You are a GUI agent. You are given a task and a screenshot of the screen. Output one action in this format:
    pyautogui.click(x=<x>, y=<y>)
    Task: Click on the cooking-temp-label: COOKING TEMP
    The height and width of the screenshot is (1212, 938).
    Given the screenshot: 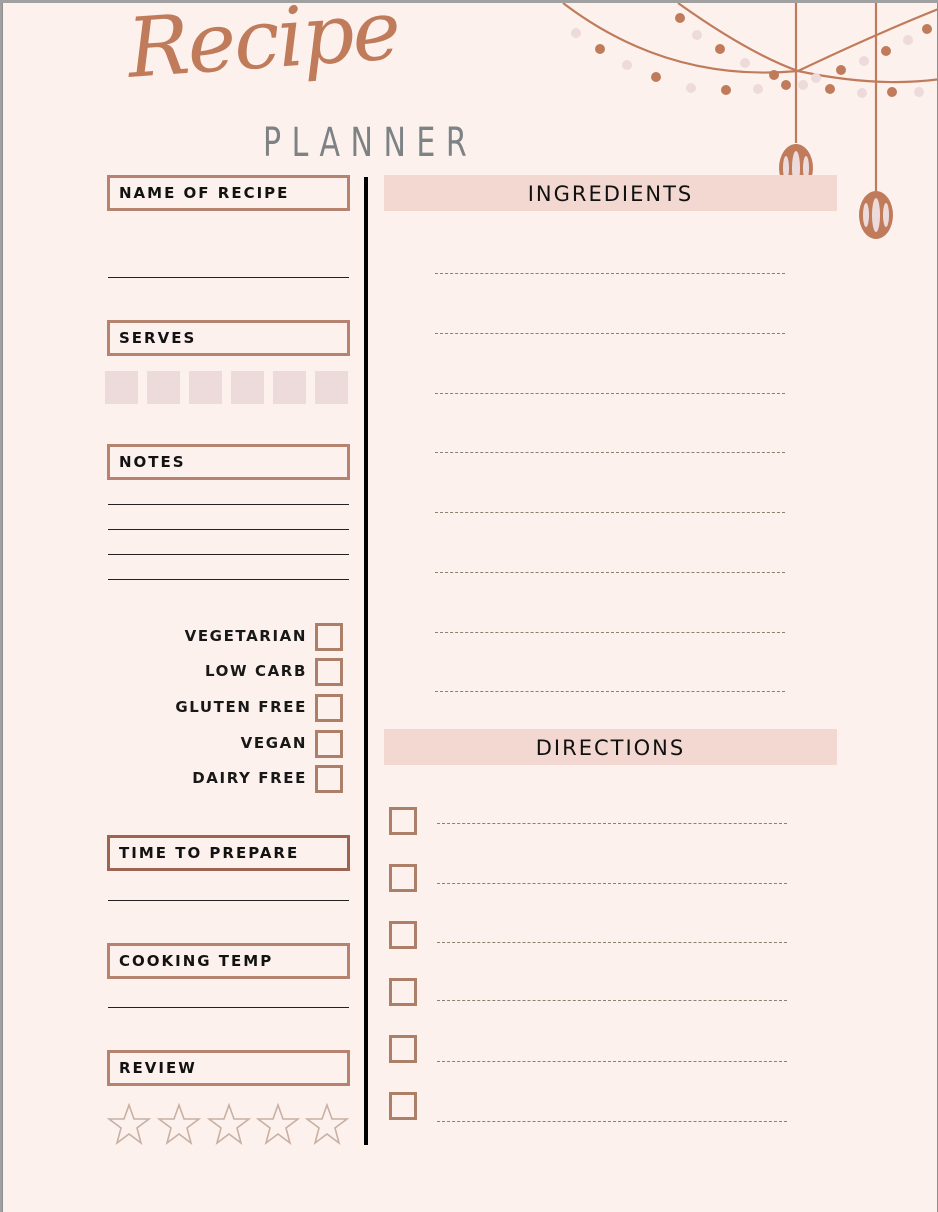 What is the action you would take?
    pyautogui.click(x=228, y=961)
    